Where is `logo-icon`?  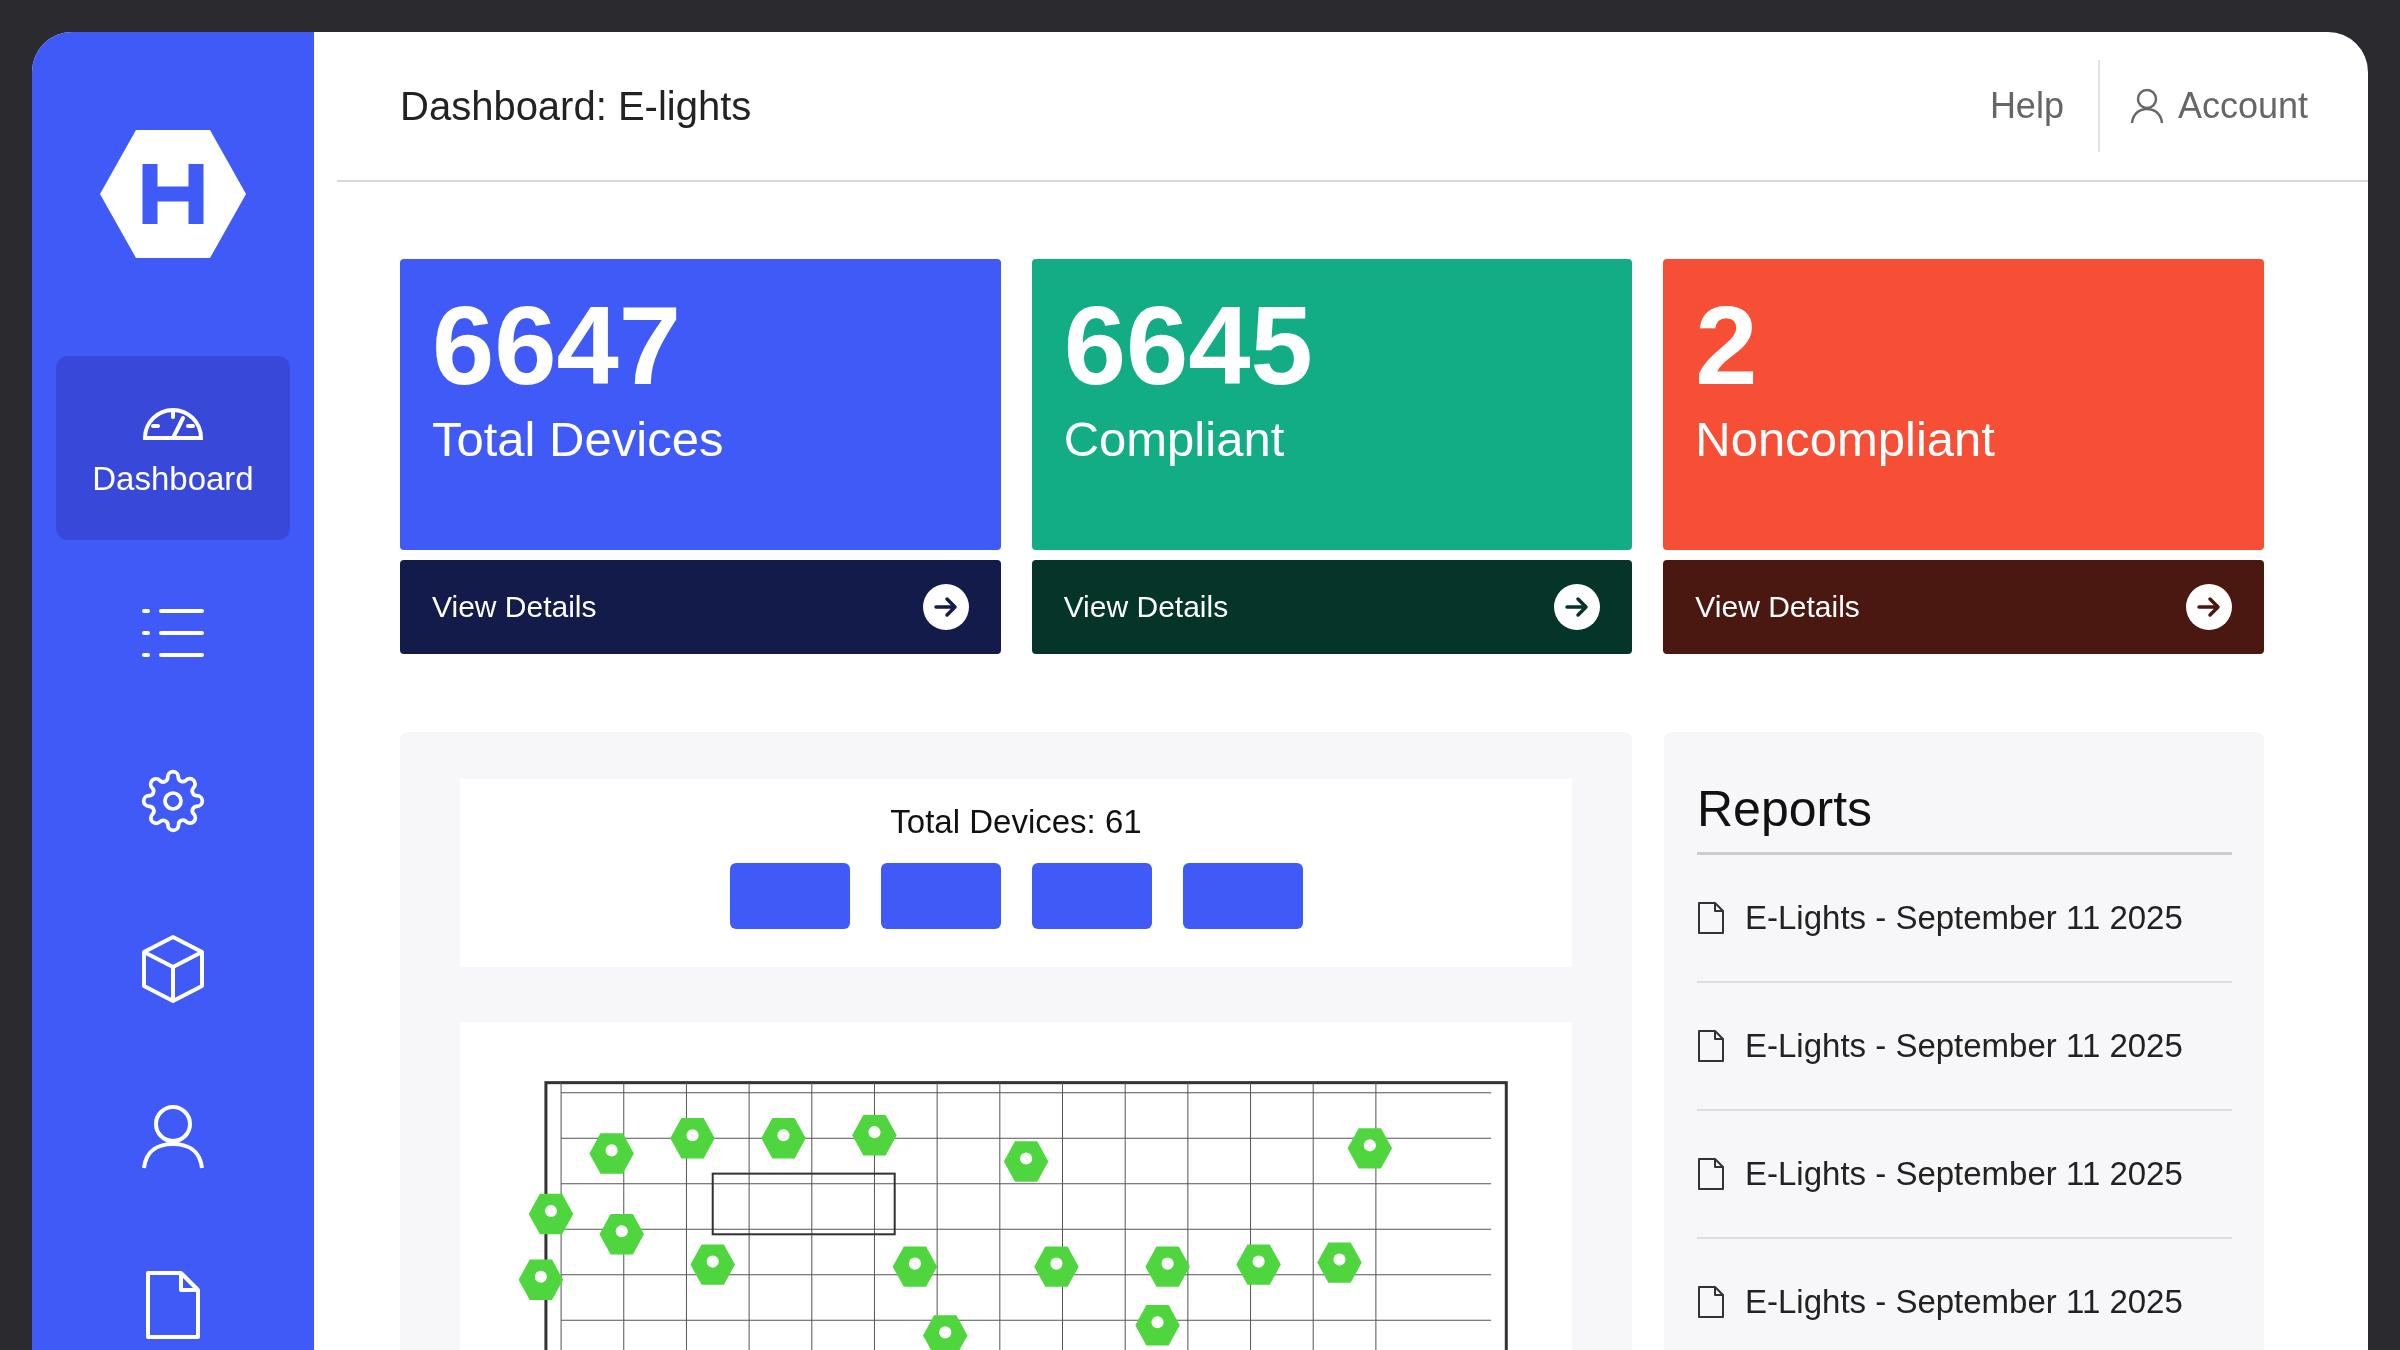
logo-icon is located at coordinates (173, 194).